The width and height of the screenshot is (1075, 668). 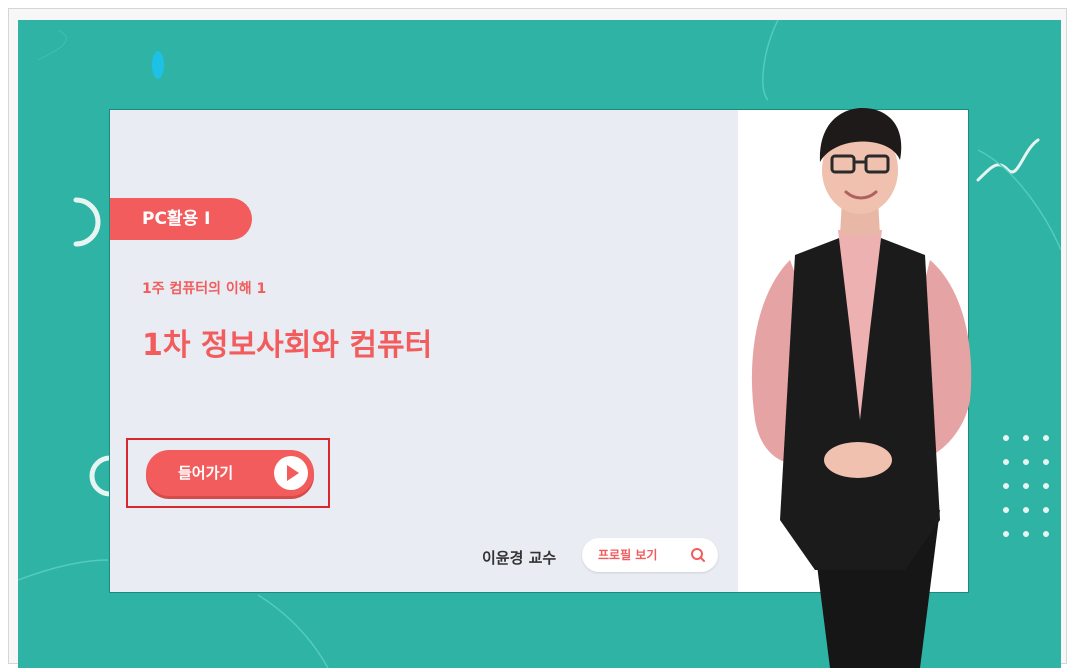 What do you see at coordinates (628, 555) in the screenshot?
I see `profile-view-label: 프로필 보기` at bounding box center [628, 555].